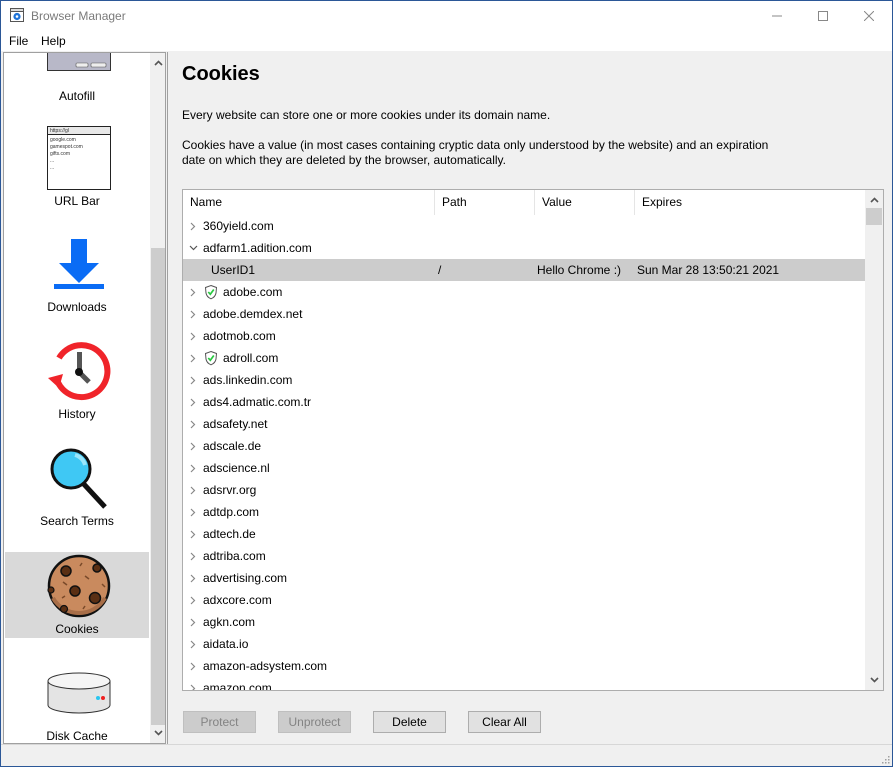 This screenshot has height=767, width=893. What do you see at coordinates (251, 358) in the screenshot?
I see `domain-name: adroll.com` at bounding box center [251, 358].